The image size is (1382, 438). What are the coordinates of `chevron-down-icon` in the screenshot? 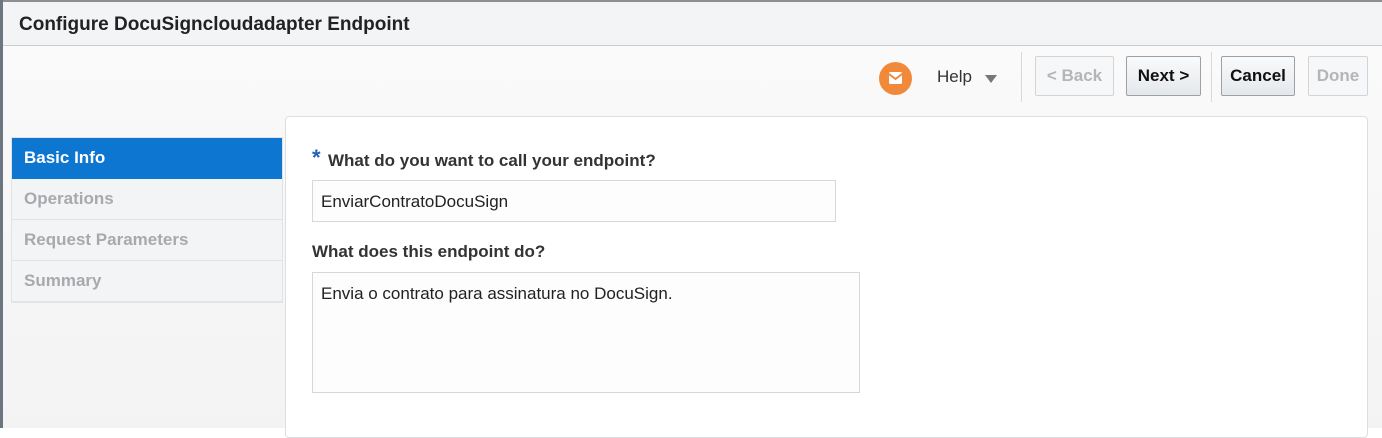 It's located at (991, 79).